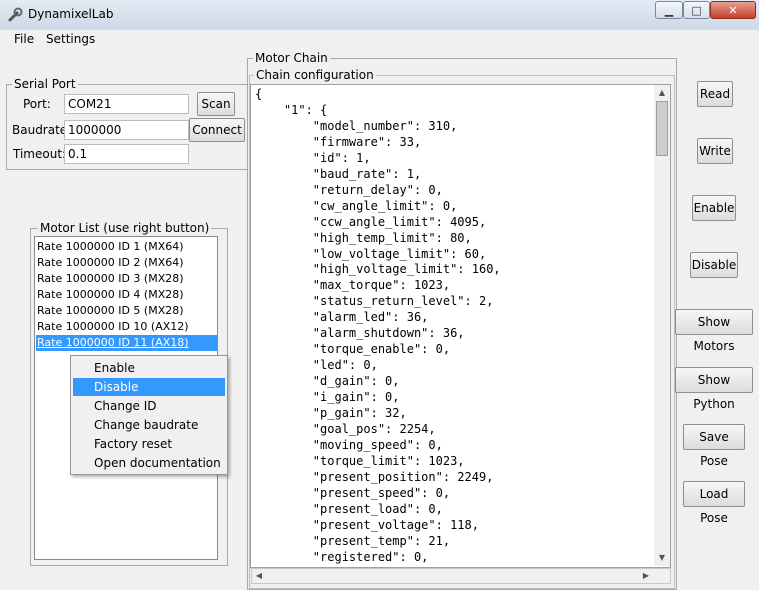  Describe the element at coordinates (149, 368) in the screenshot. I see `ctx-enable: Enable` at that location.